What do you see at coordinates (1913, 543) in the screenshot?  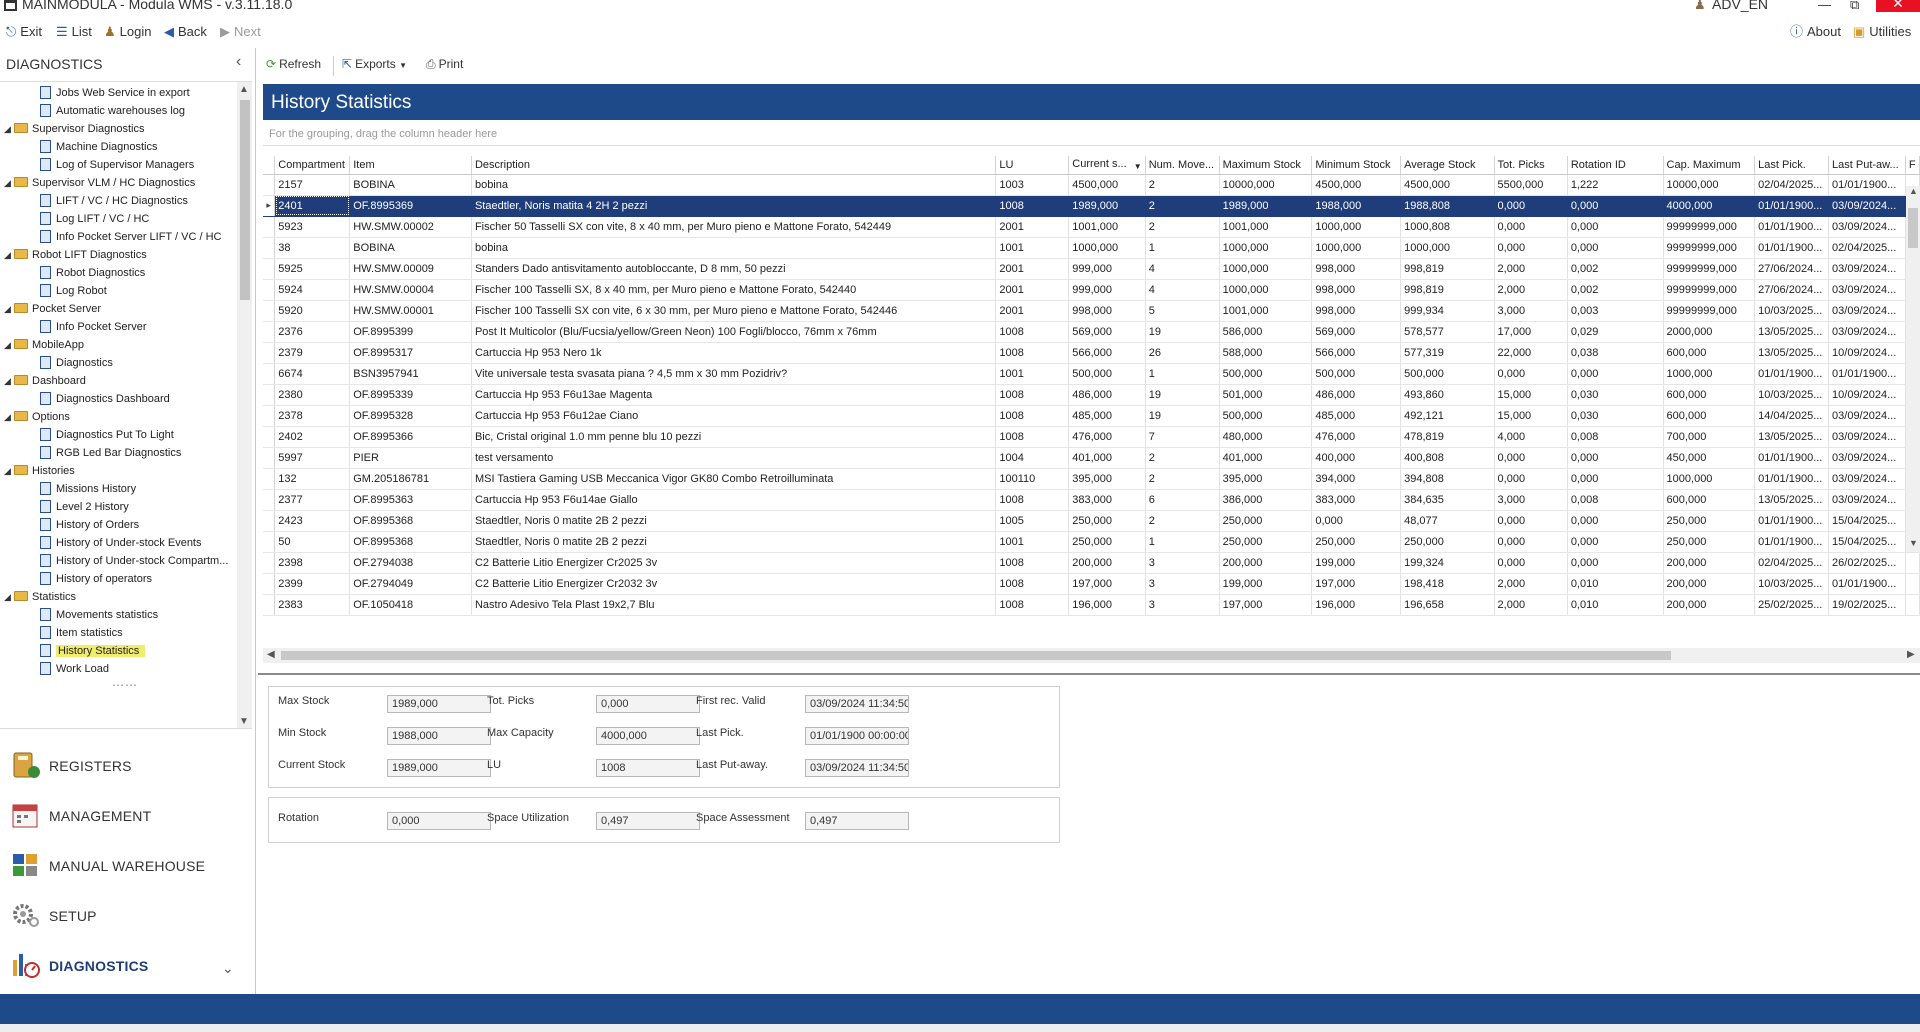 I see `scroll-down-icon: ▼` at bounding box center [1913, 543].